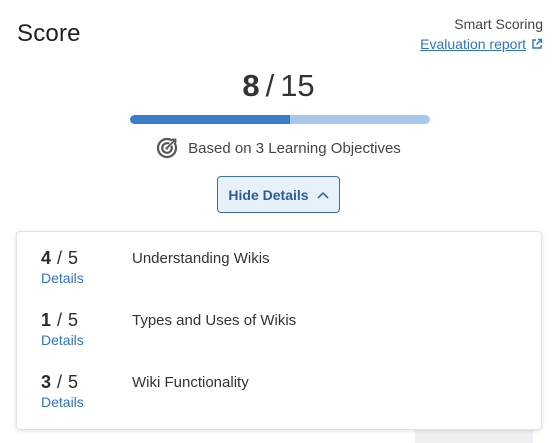 This screenshot has height=443, width=557. I want to click on chevron-up-icon, so click(323, 195).